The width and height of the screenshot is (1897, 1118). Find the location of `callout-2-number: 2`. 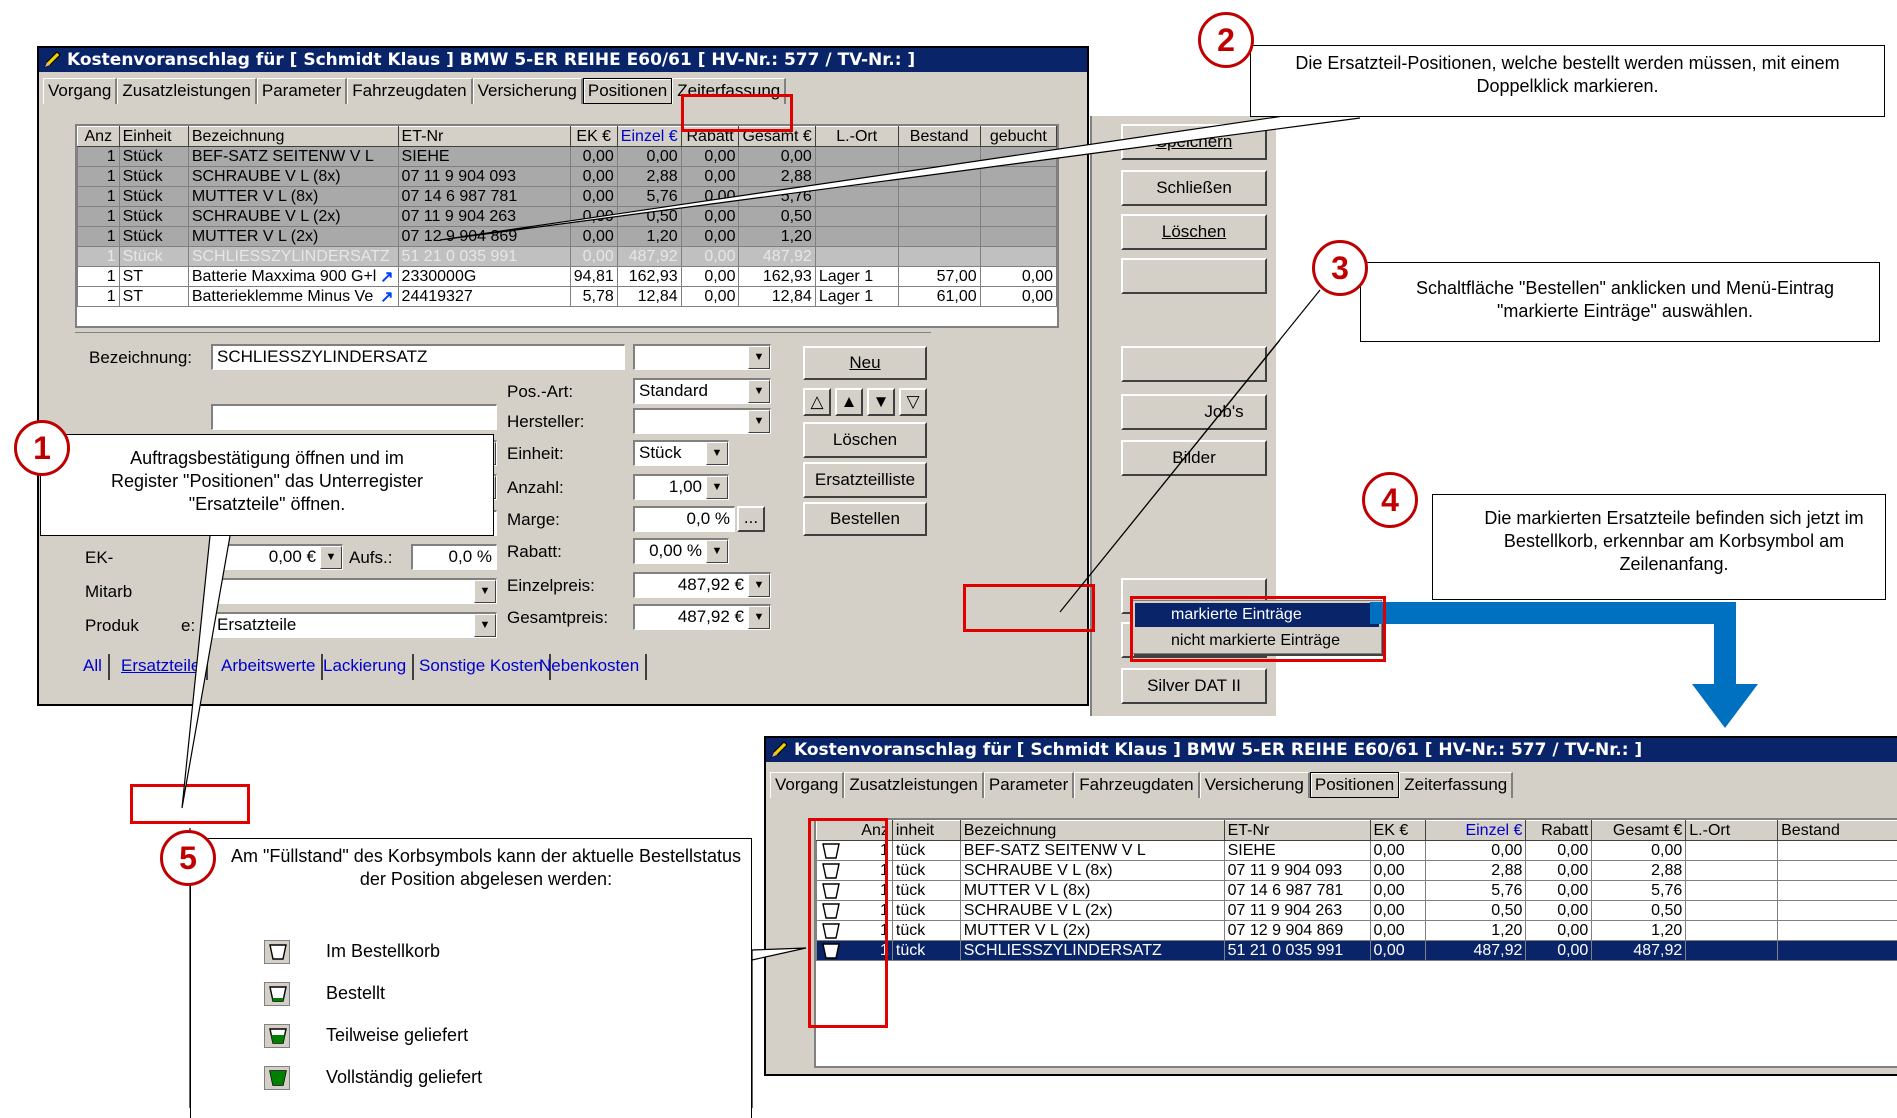

callout-2-number: 2 is located at coordinates (1226, 40).